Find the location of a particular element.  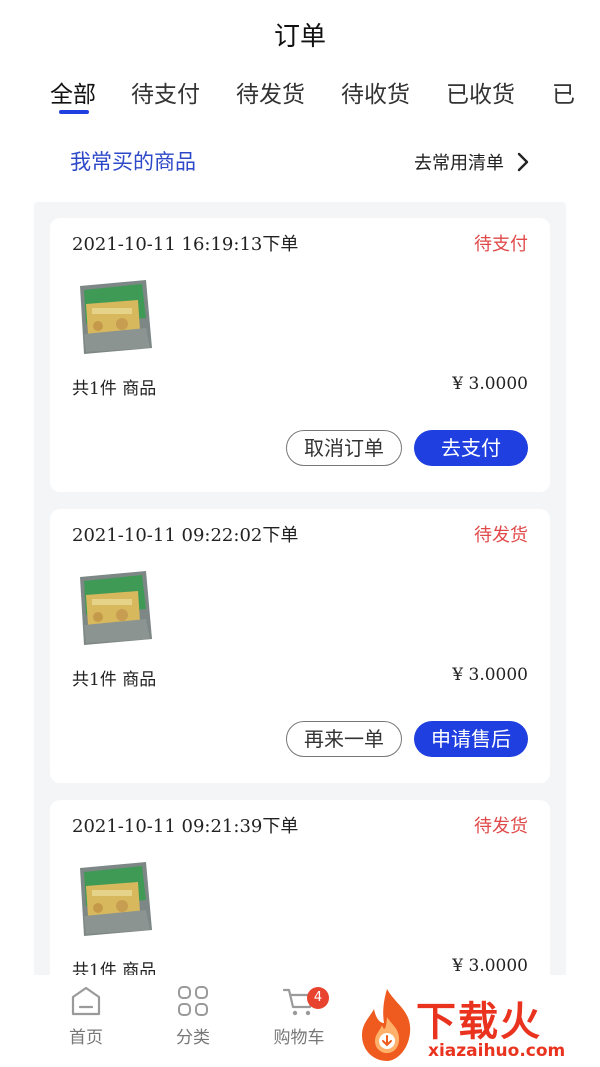

tab-category: 分类 is located at coordinates (193, 1016).